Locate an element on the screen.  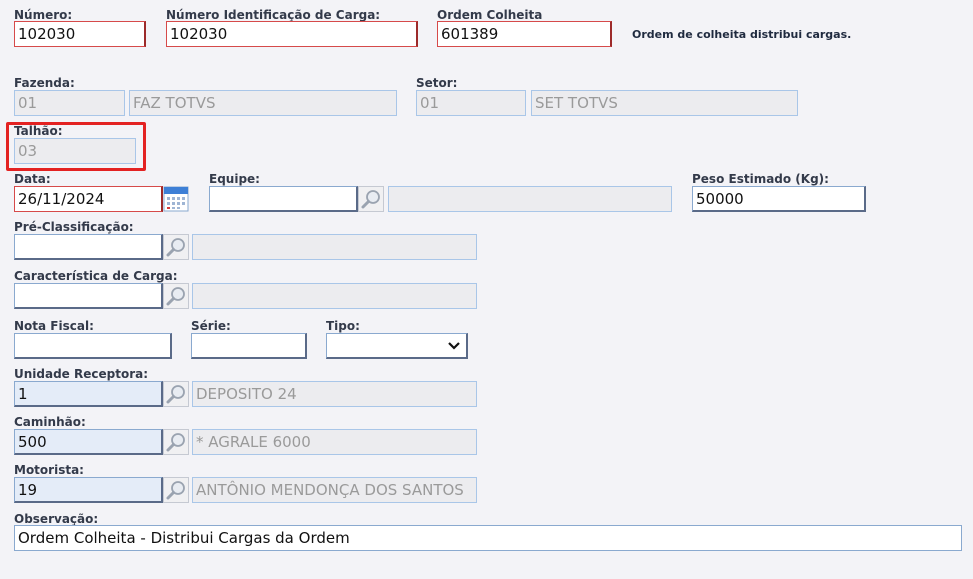
ordem-colheita-label: Ordem Colheita is located at coordinates (490, 15).